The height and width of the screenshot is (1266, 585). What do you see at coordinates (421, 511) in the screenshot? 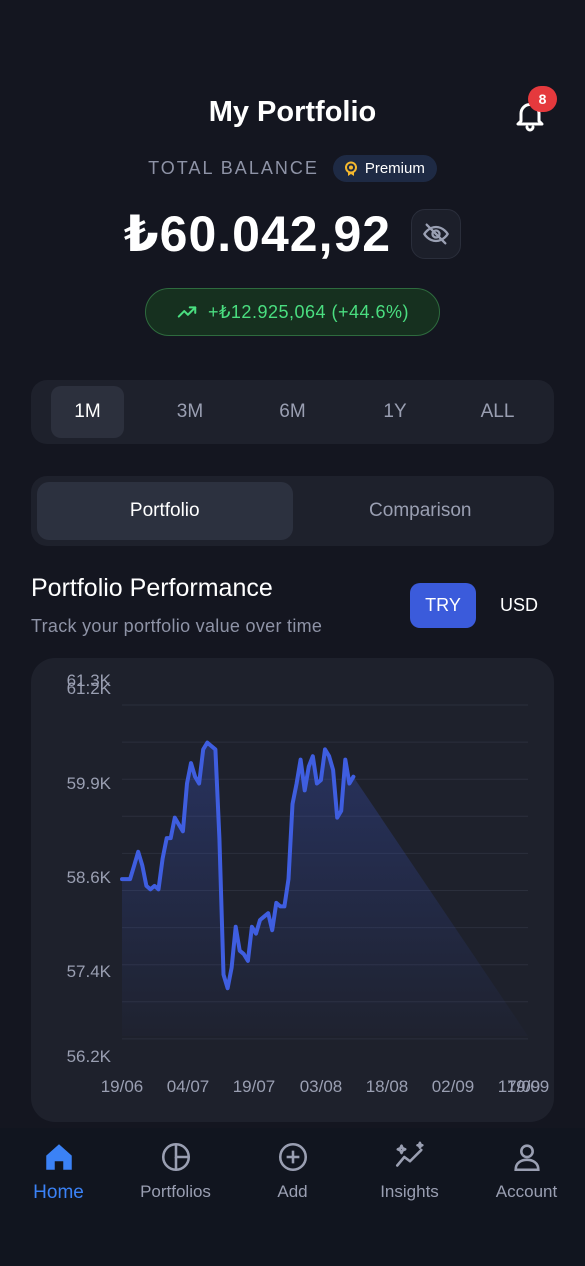
I see `tab-comparison: Comparison` at bounding box center [421, 511].